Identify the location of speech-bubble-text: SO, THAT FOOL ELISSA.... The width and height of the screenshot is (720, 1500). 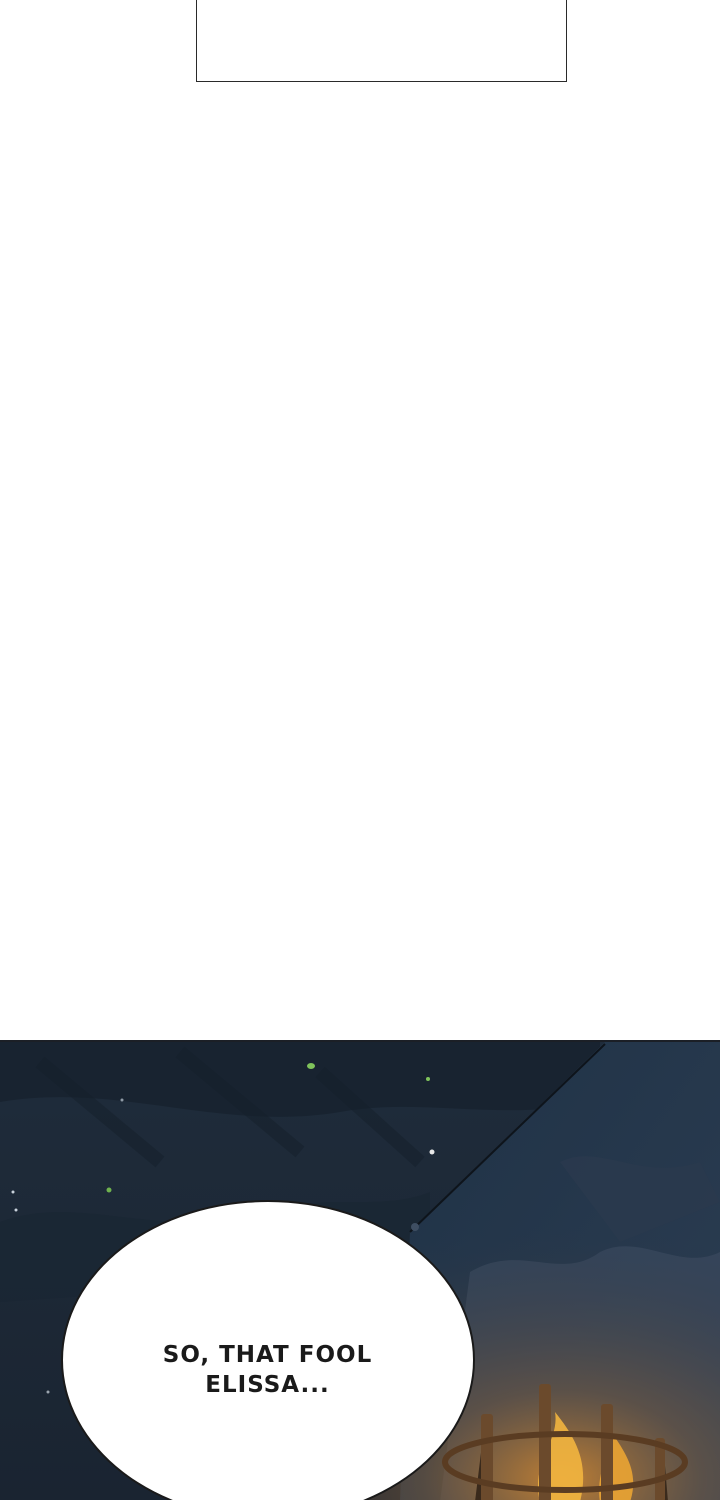
(267, 1370).